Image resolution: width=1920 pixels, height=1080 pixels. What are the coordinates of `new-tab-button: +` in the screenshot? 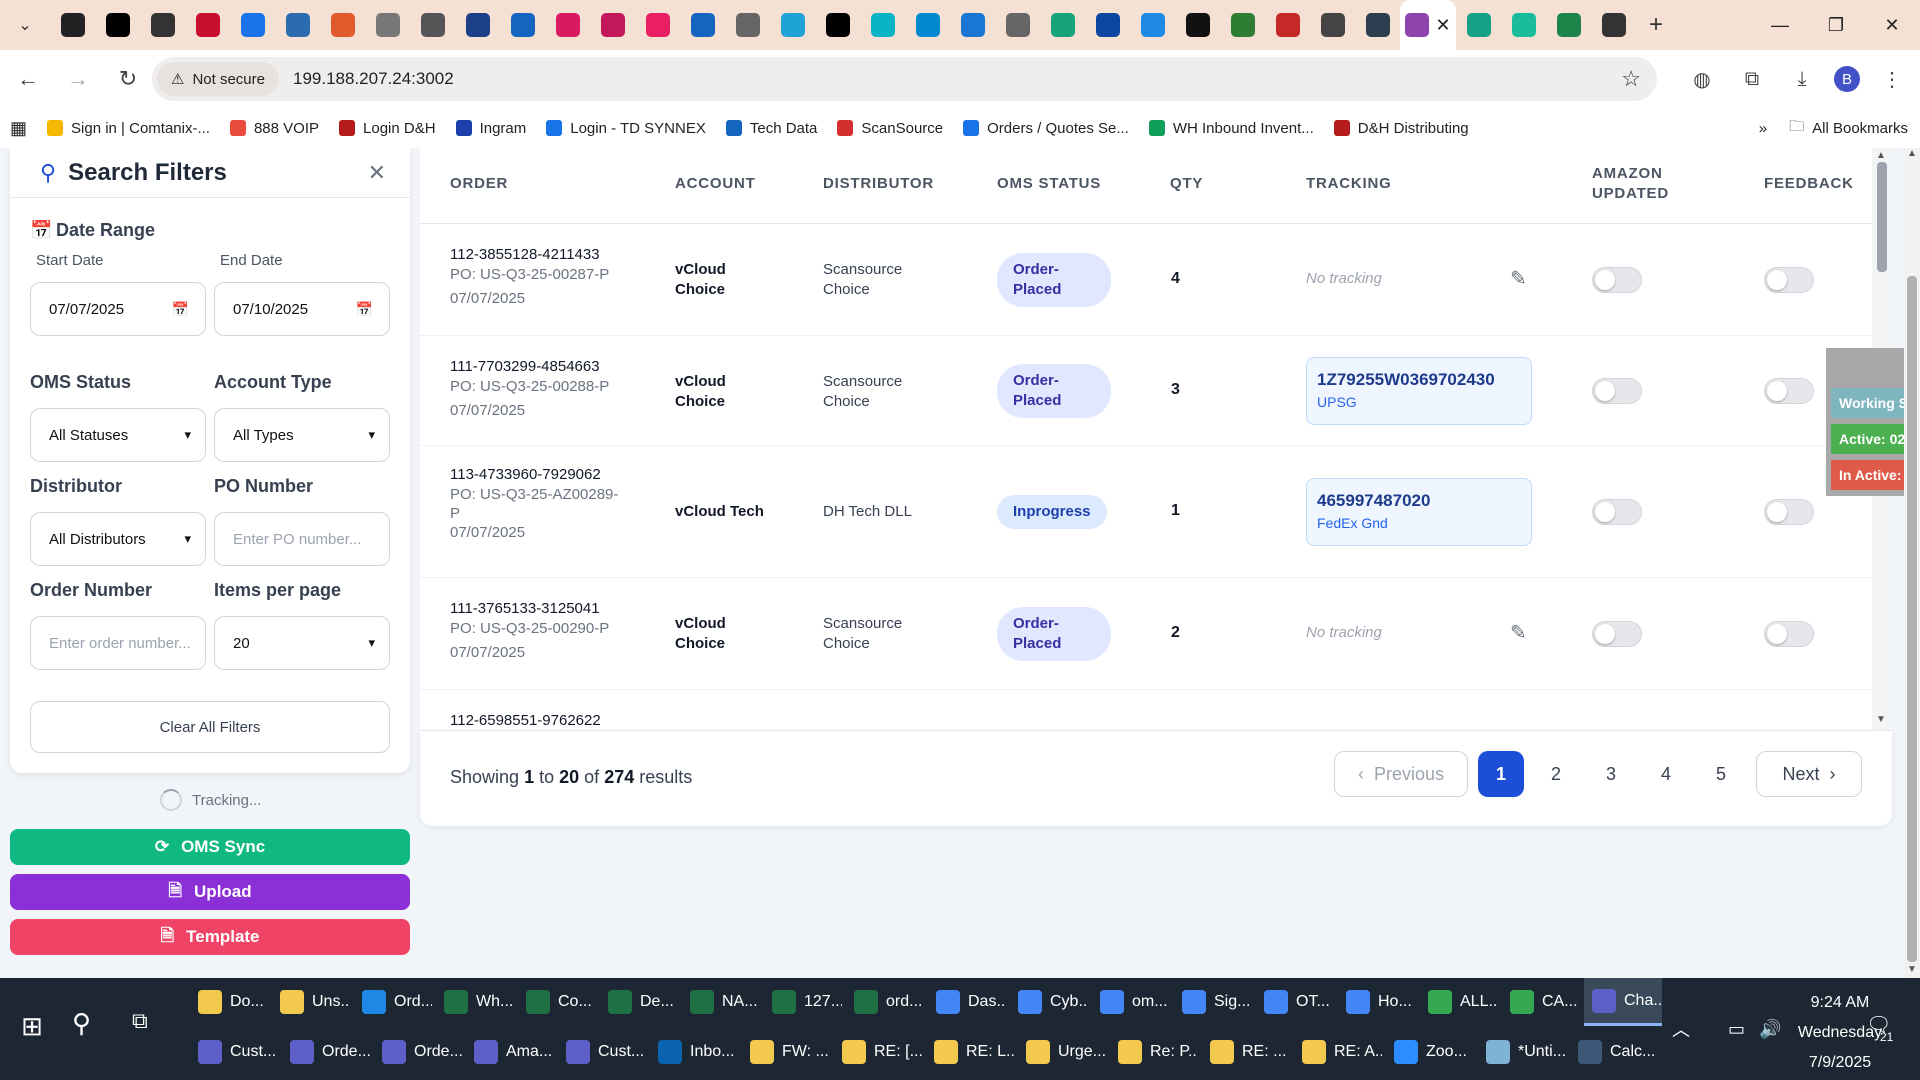 It's located at (1656, 25).